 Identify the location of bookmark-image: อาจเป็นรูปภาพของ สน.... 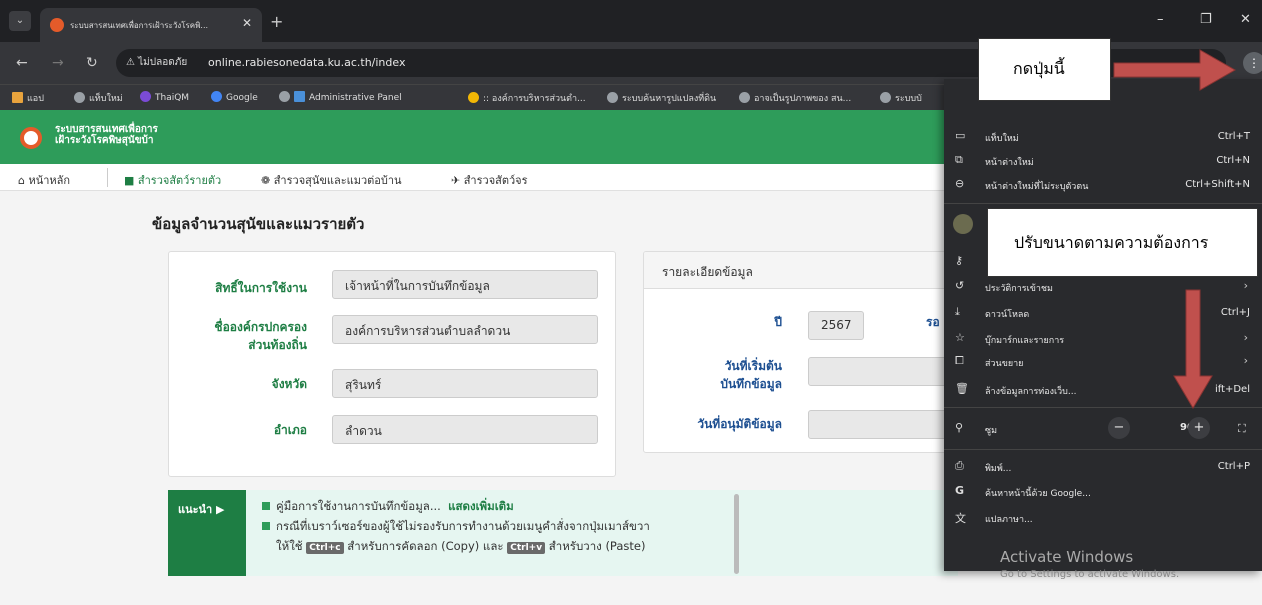
(795, 98).